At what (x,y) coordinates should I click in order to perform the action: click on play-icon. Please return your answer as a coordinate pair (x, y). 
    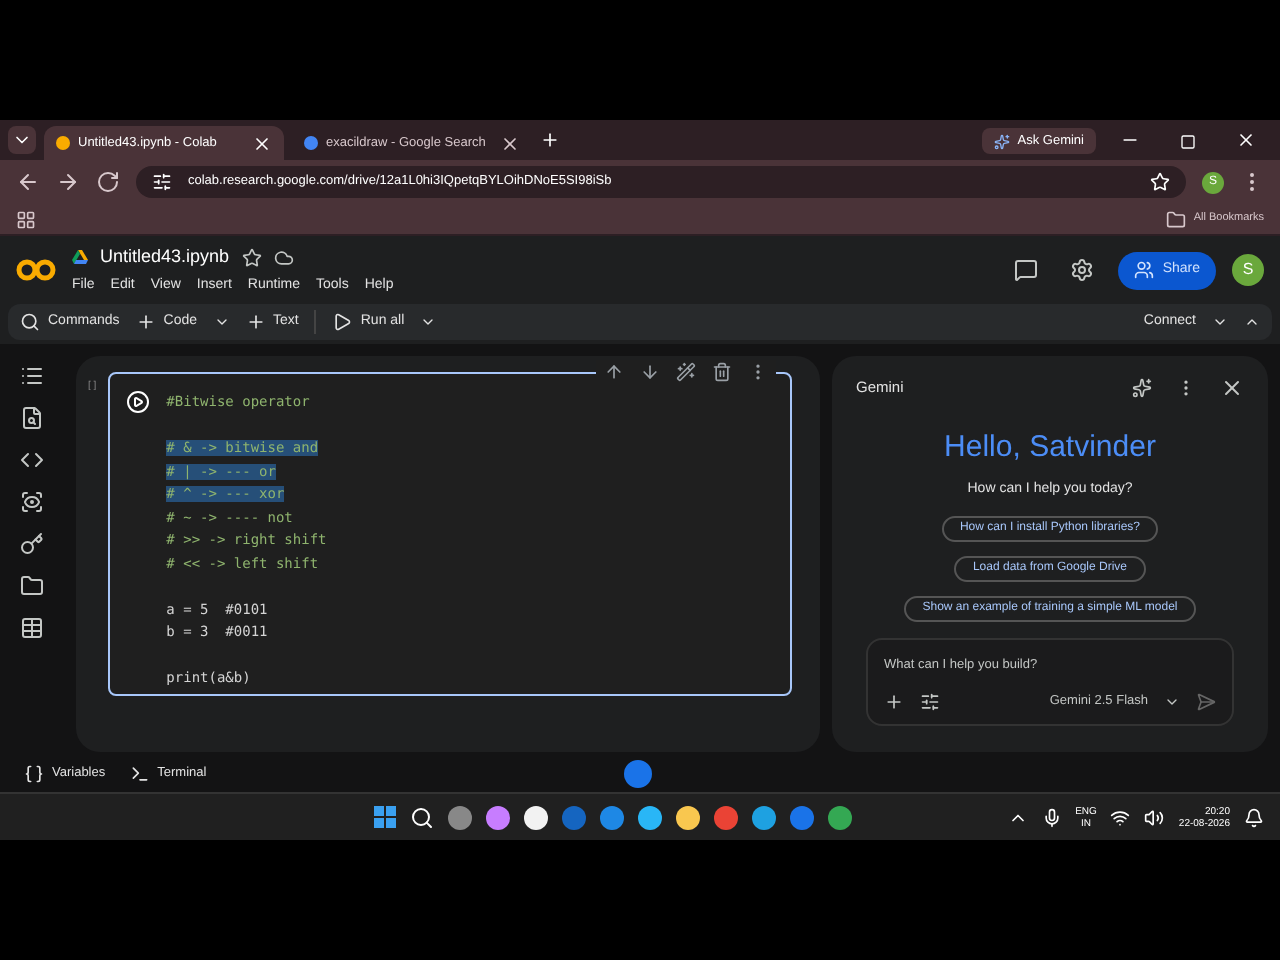
    Looking at the image, I should click on (342, 322).